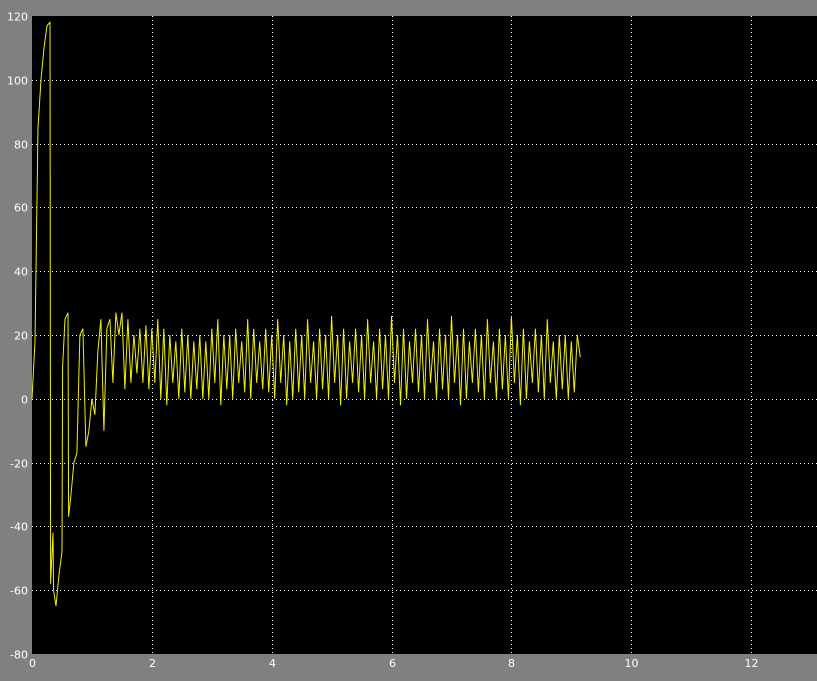  What do you see at coordinates (24, 400) in the screenshot?
I see `y-tick-label: 0` at bounding box center [24, 400].